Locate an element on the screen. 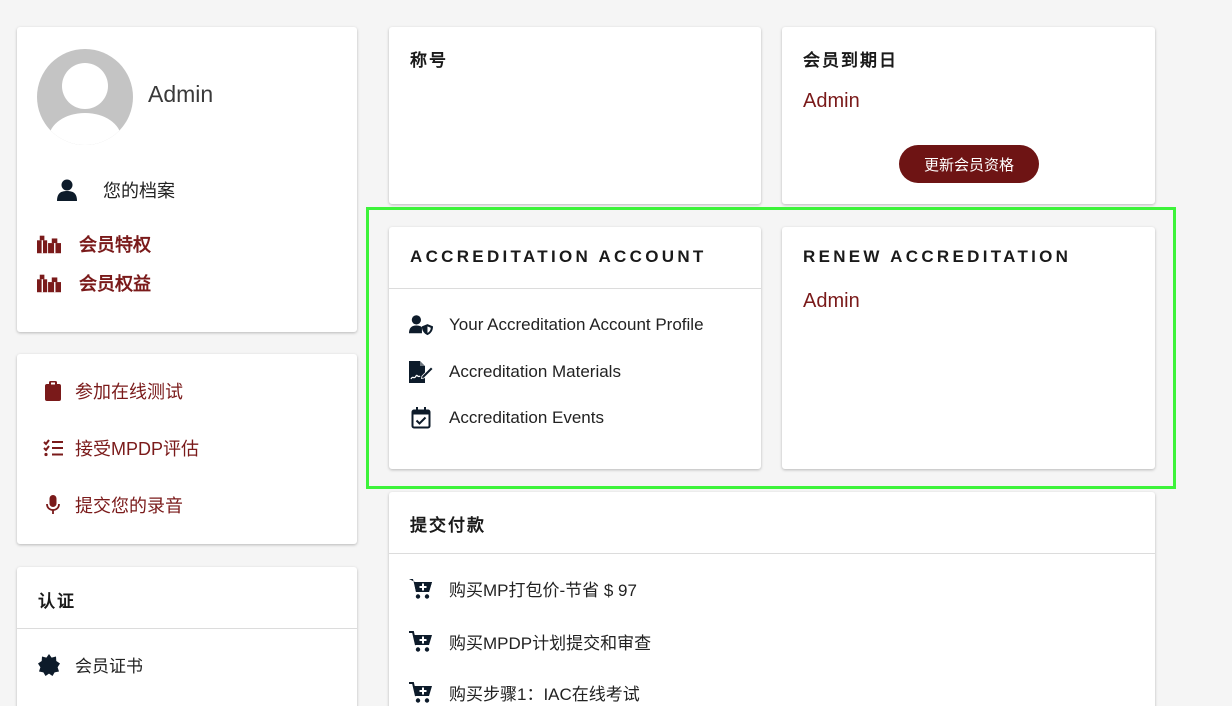 The image size is (1232, 706). submit-recording-label: 提交您的录音 is located at coordinates (129, 506).